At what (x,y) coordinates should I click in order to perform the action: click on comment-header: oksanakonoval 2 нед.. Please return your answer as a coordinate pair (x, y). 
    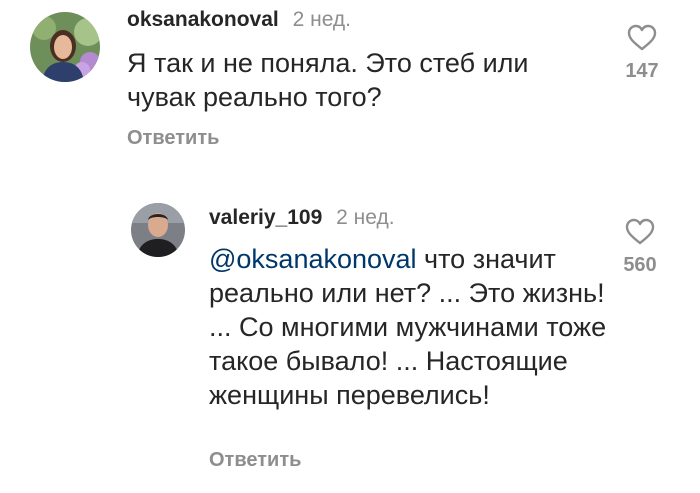
    Looking at the image, I should click on (239, 20).